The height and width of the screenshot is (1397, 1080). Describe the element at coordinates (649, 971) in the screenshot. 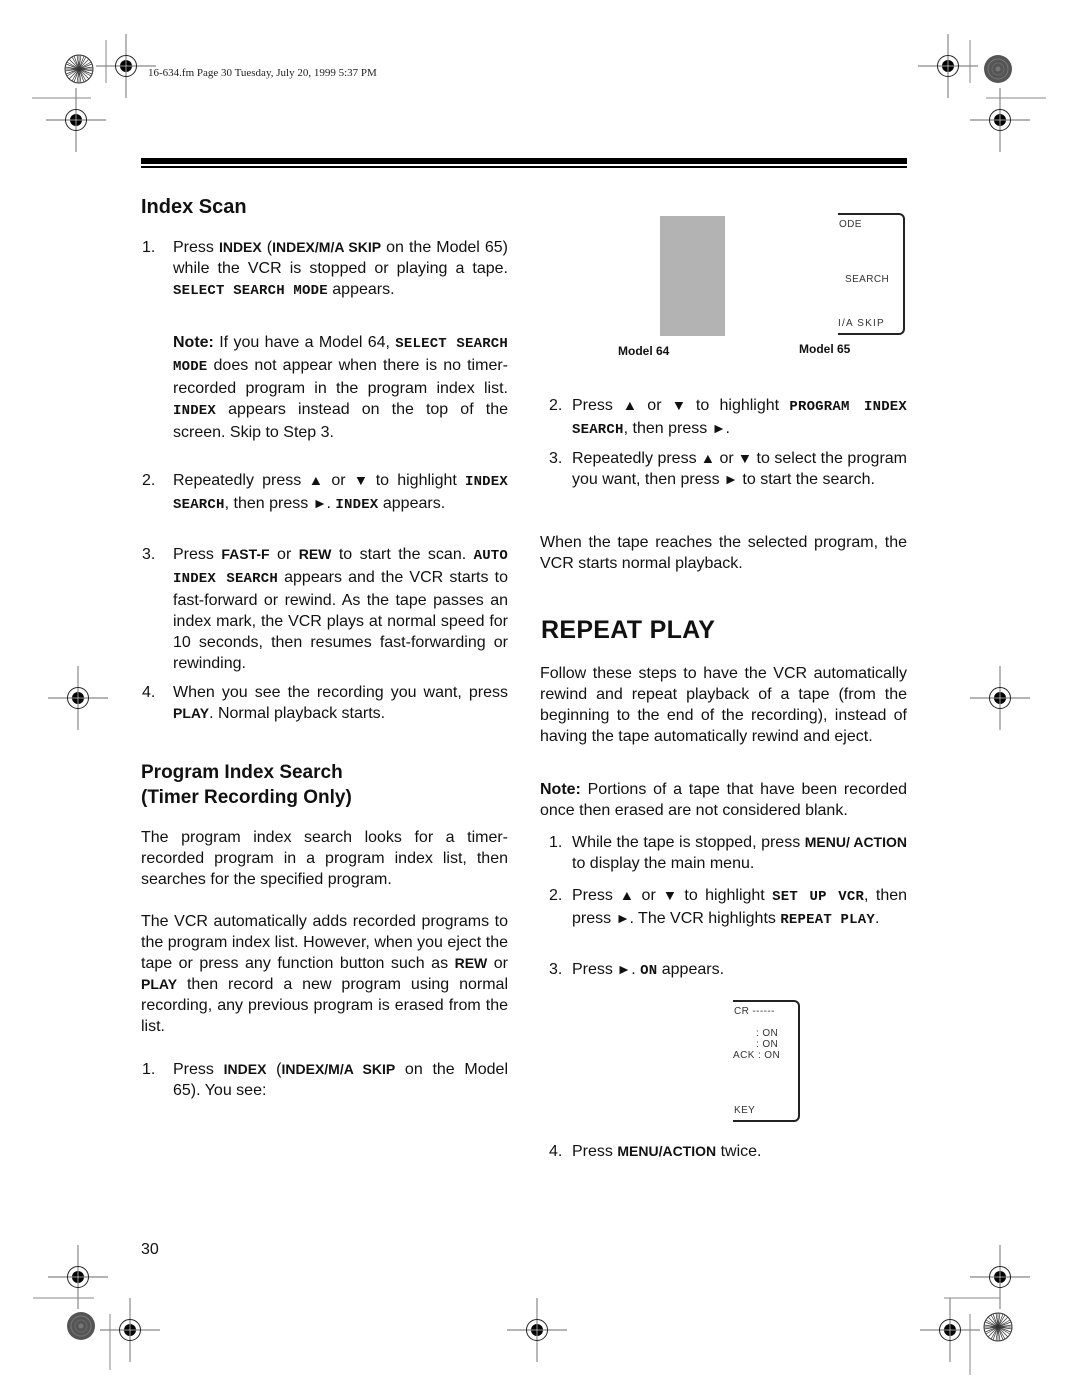

I see `osd-on: ON` at that location.